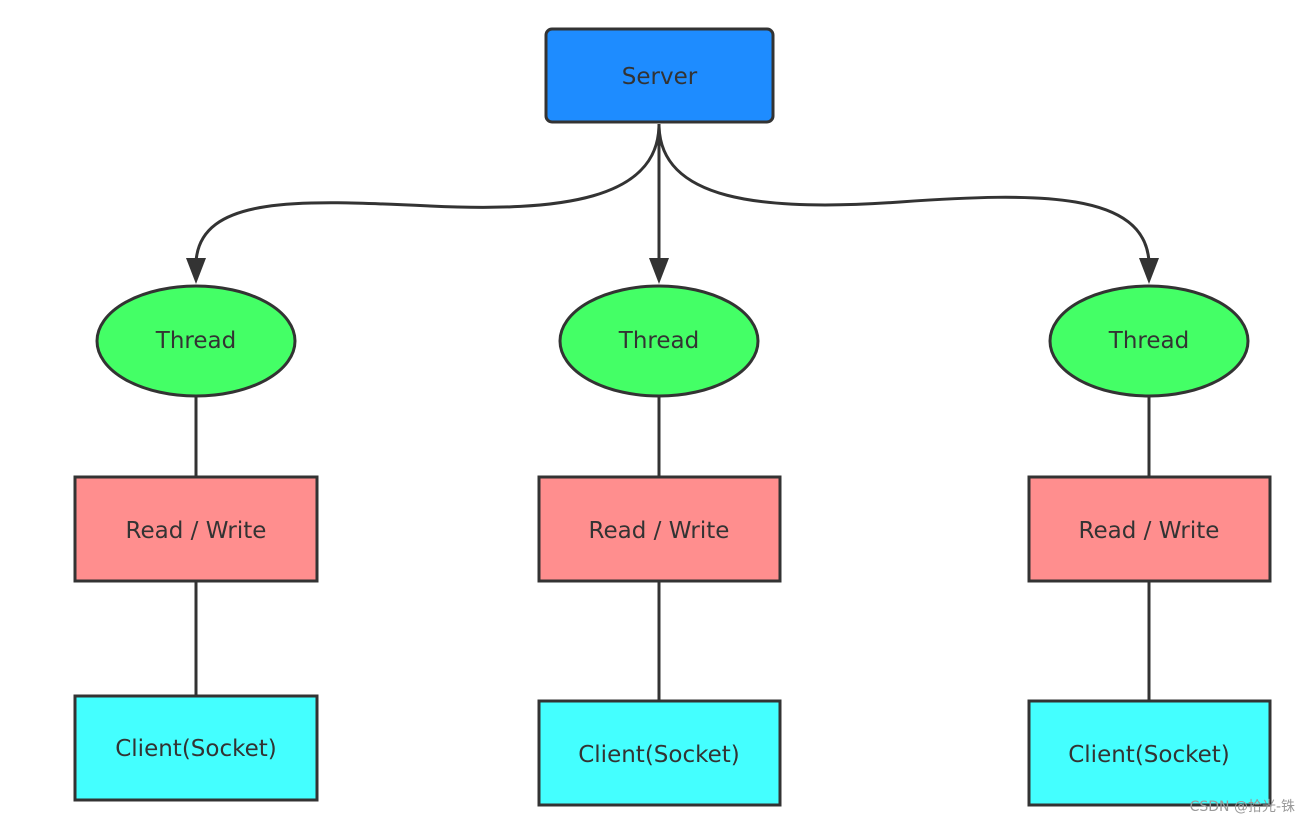 The image size is (1309, 822). I want to click on server-node: Server, so click(659, 75).